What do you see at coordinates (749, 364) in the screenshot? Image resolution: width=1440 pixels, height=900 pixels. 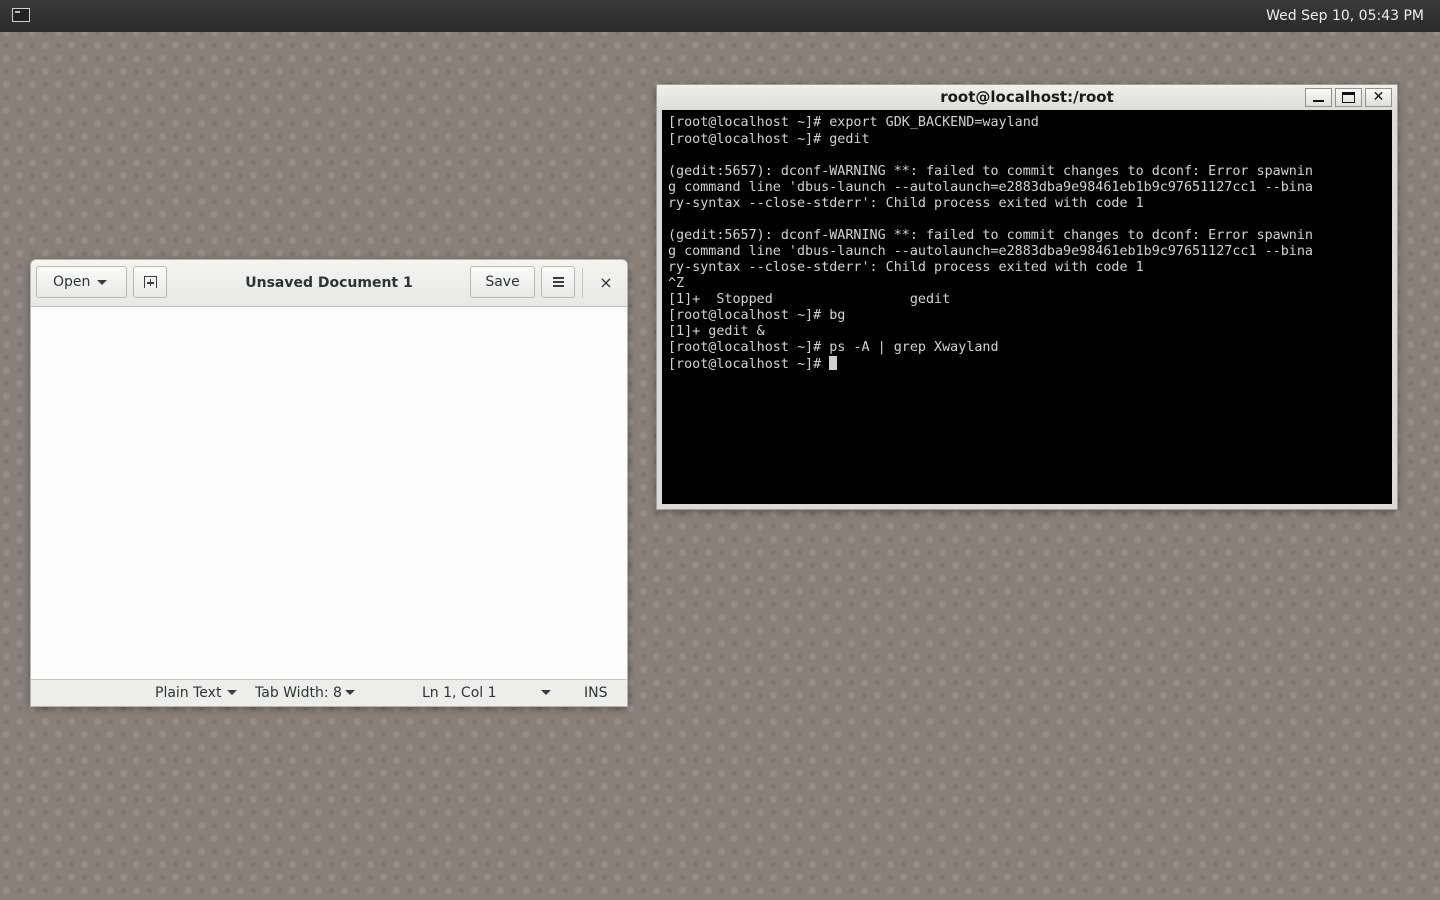 I see `terminal-prompt: [root@localhost ~]#` at bounding box center [749, 364].